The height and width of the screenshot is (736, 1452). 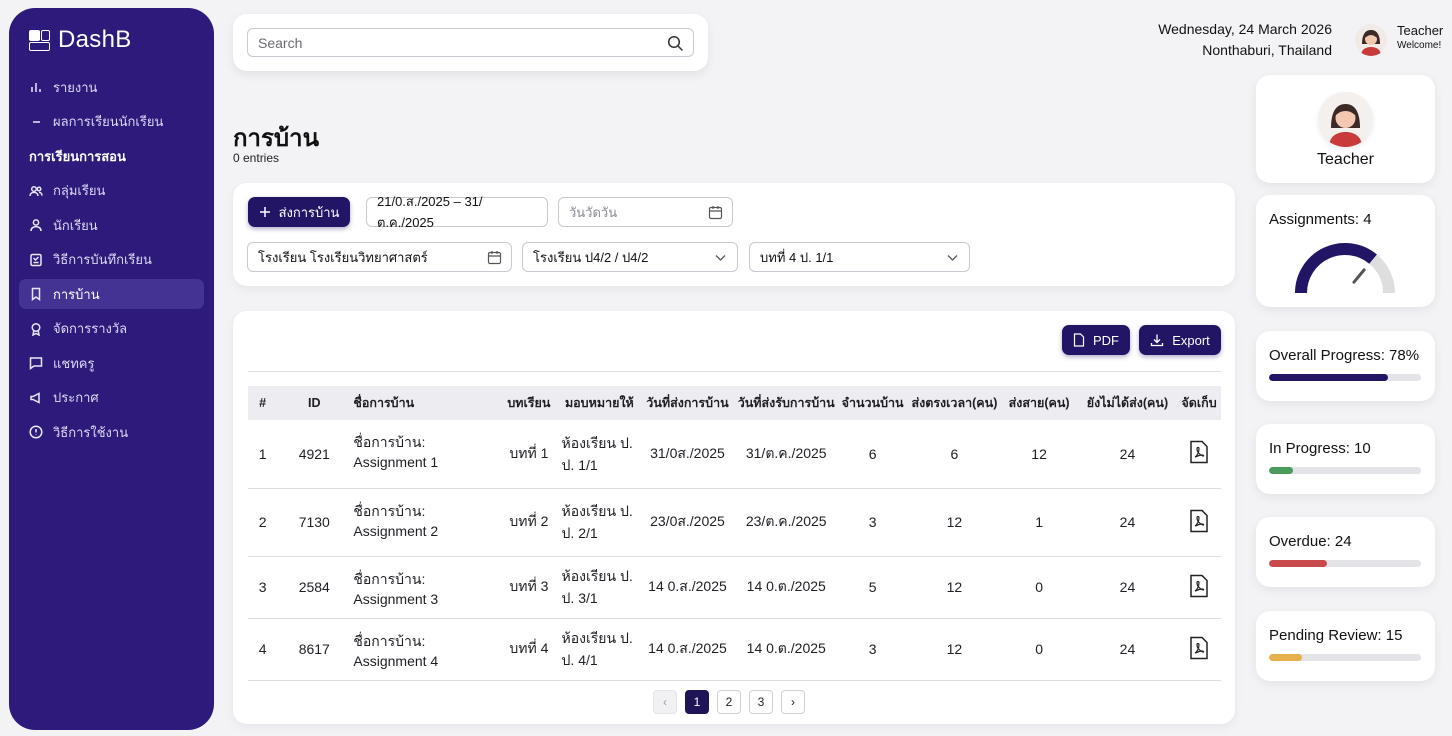 I want to click on assignments-count: Assignments: 4, so click(x=1320, y=219).